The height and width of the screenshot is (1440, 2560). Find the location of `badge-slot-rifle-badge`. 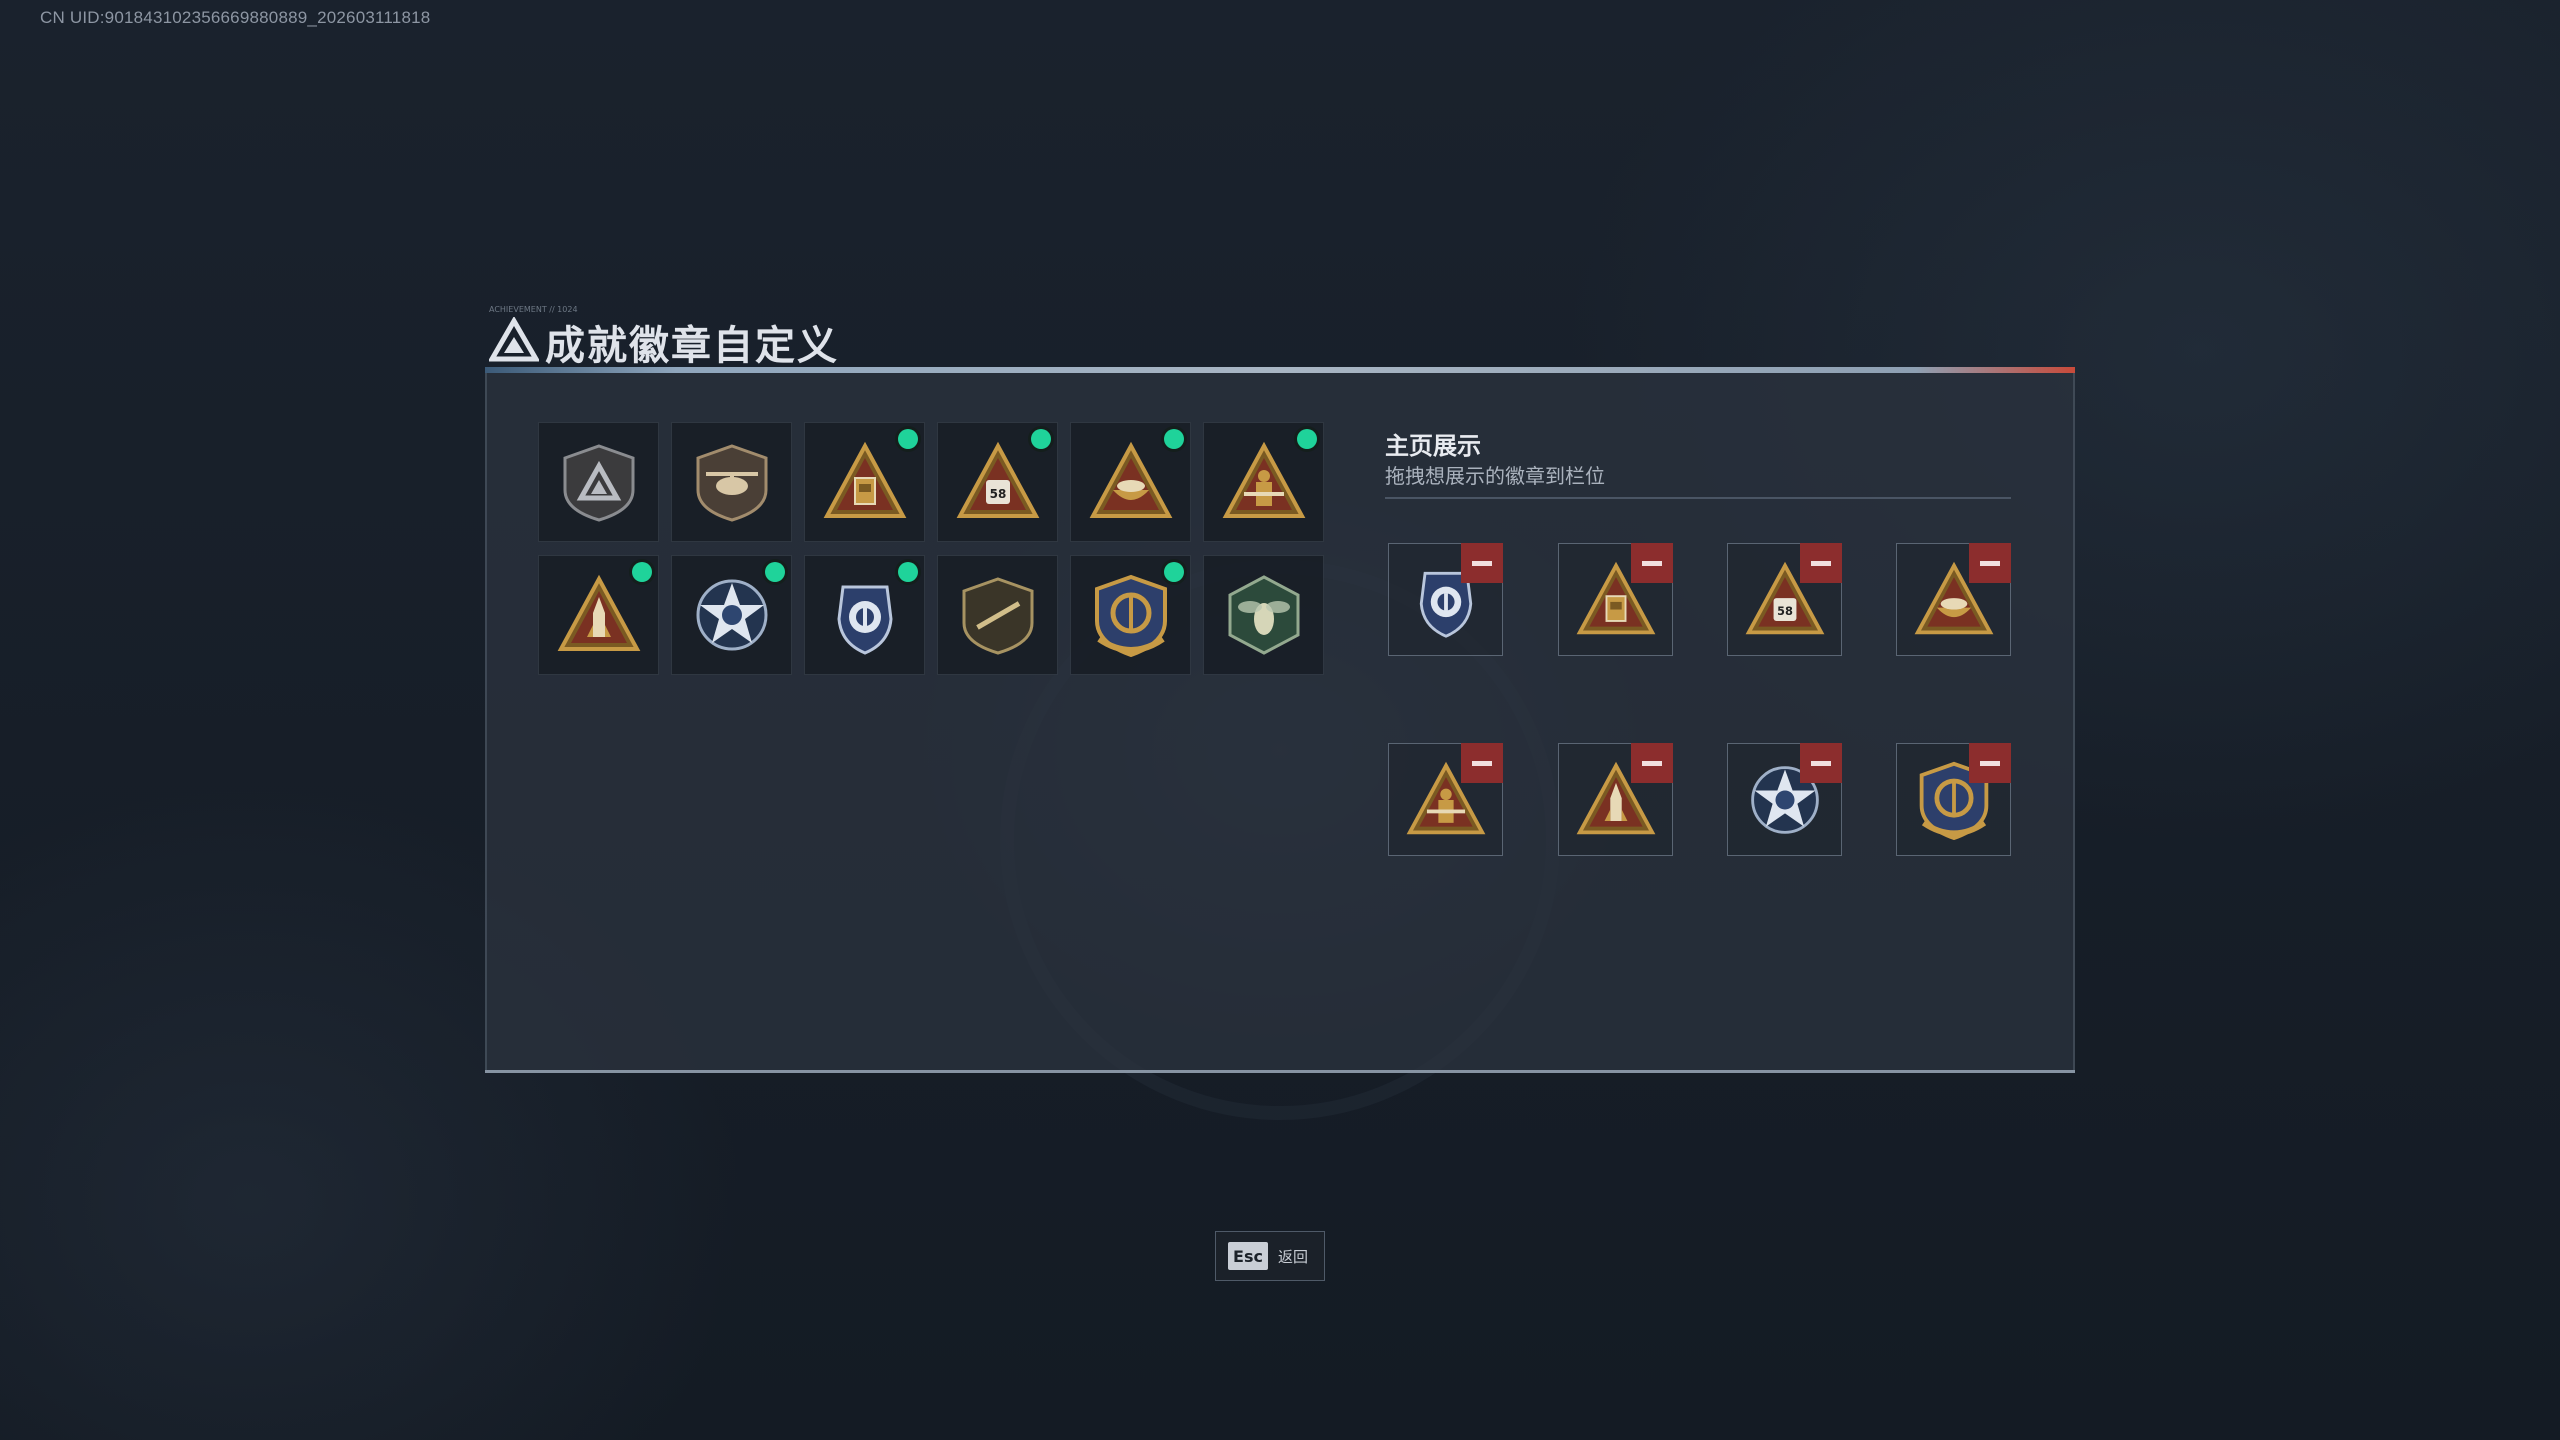

badge-slot-rifle-badge is located at coordinates (997, 615).